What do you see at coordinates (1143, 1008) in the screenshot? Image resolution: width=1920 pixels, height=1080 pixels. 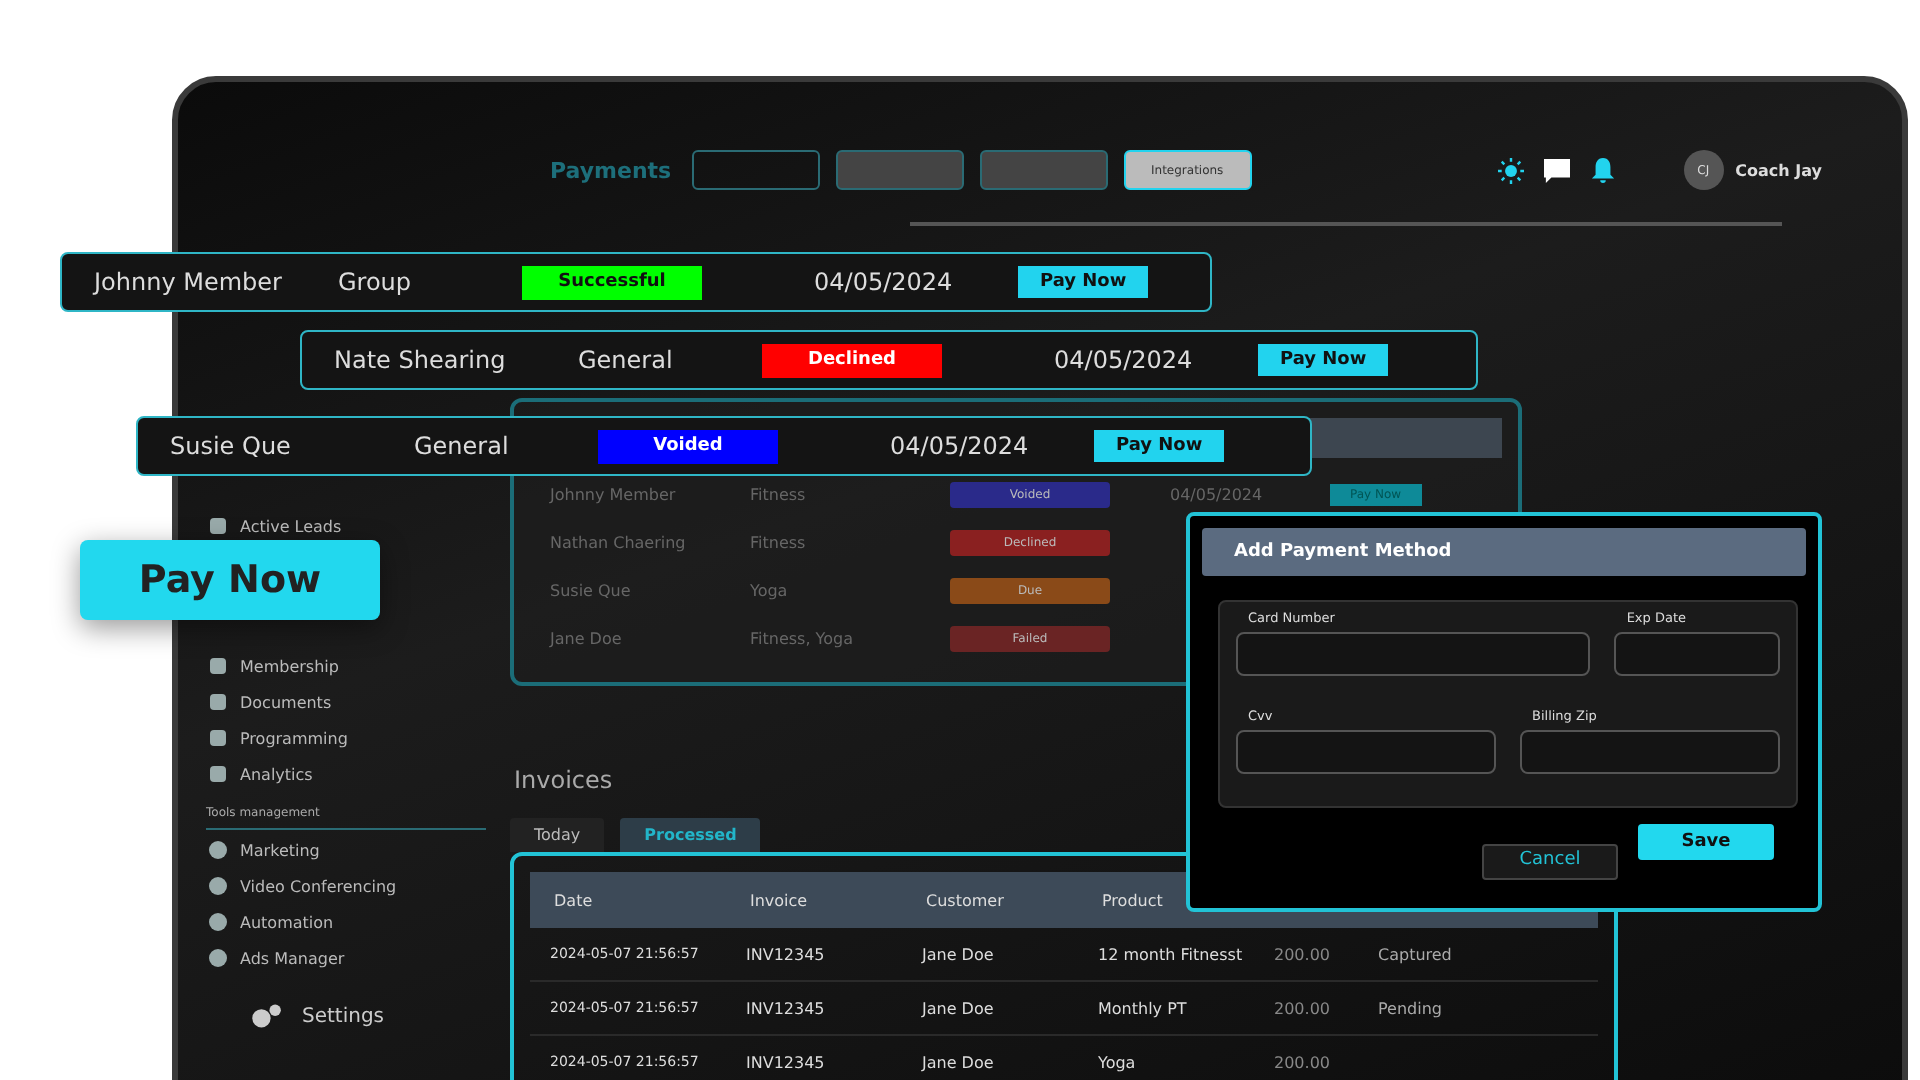 I see `table-cell-text: Monthly PT` at bounding box center [1143, 1008].